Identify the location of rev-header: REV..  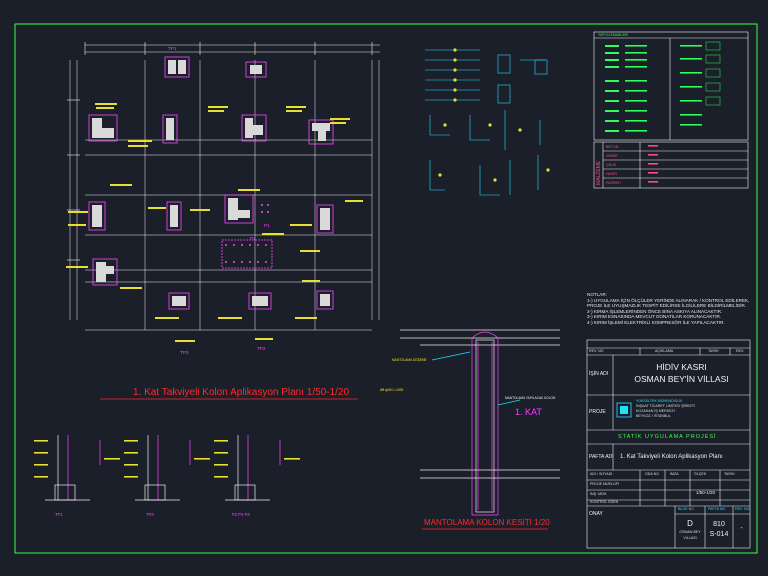
(740, 351).